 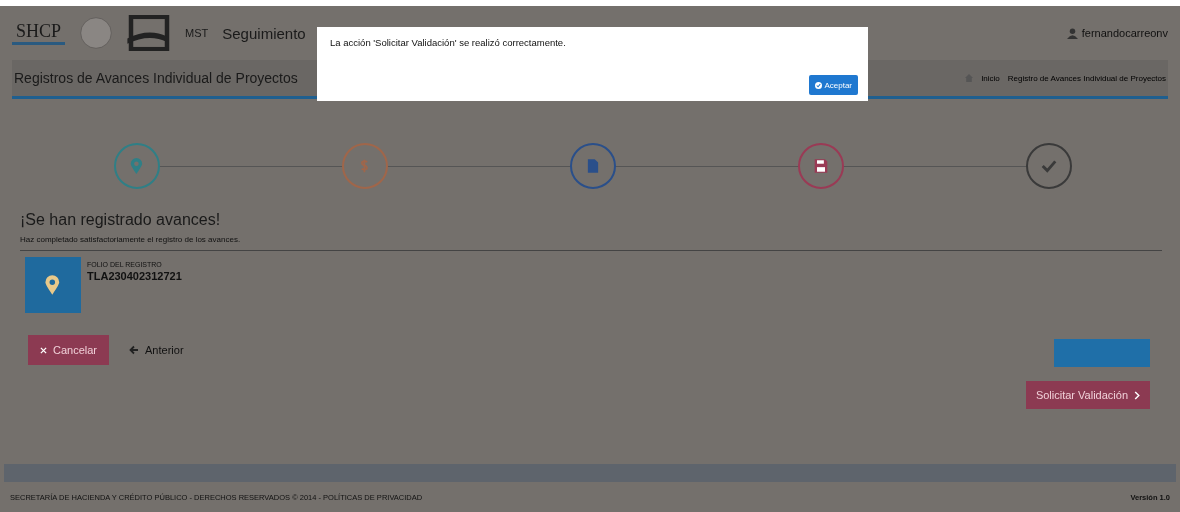 What do you see at coordinates (593, 166) in the screenshot?
I see `document-icon` at bounding box center [593, 166].